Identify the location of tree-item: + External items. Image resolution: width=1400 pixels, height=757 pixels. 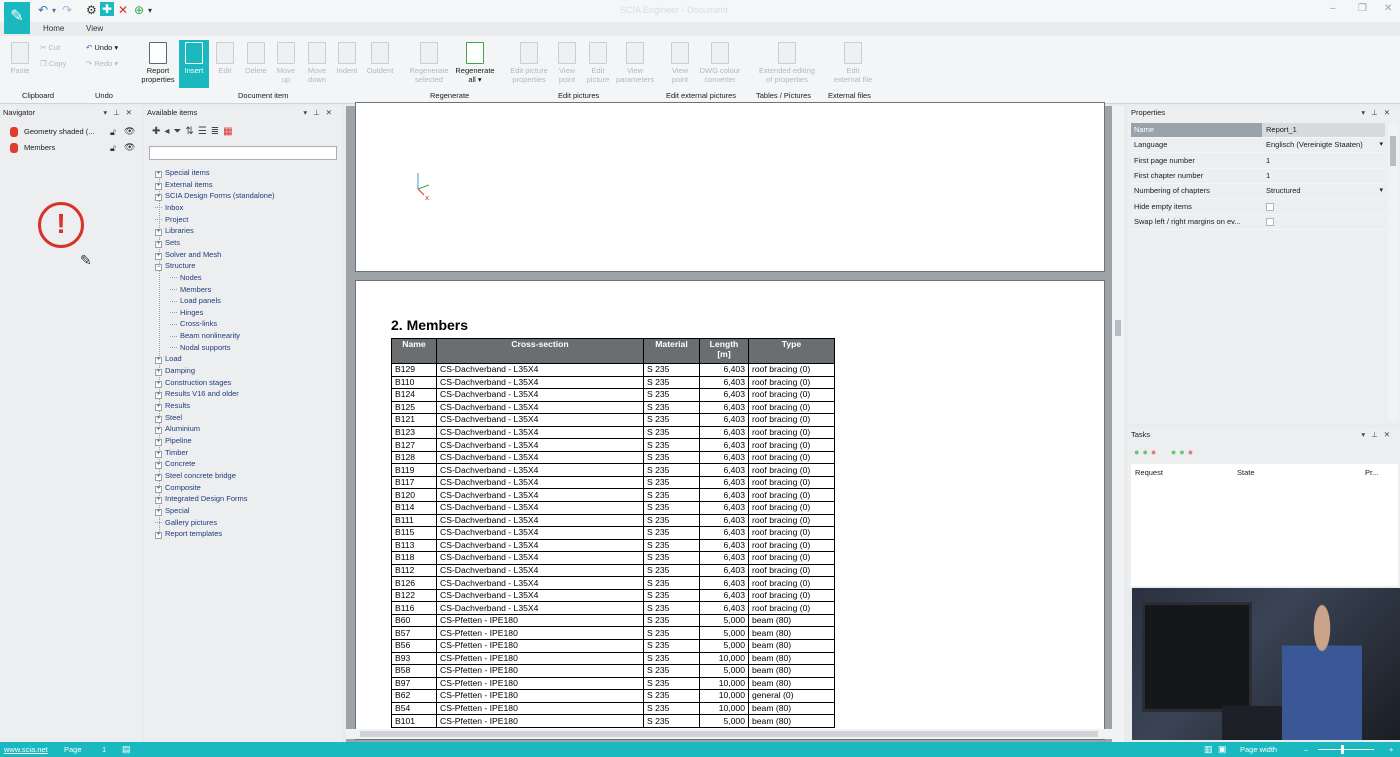
(184, 185).